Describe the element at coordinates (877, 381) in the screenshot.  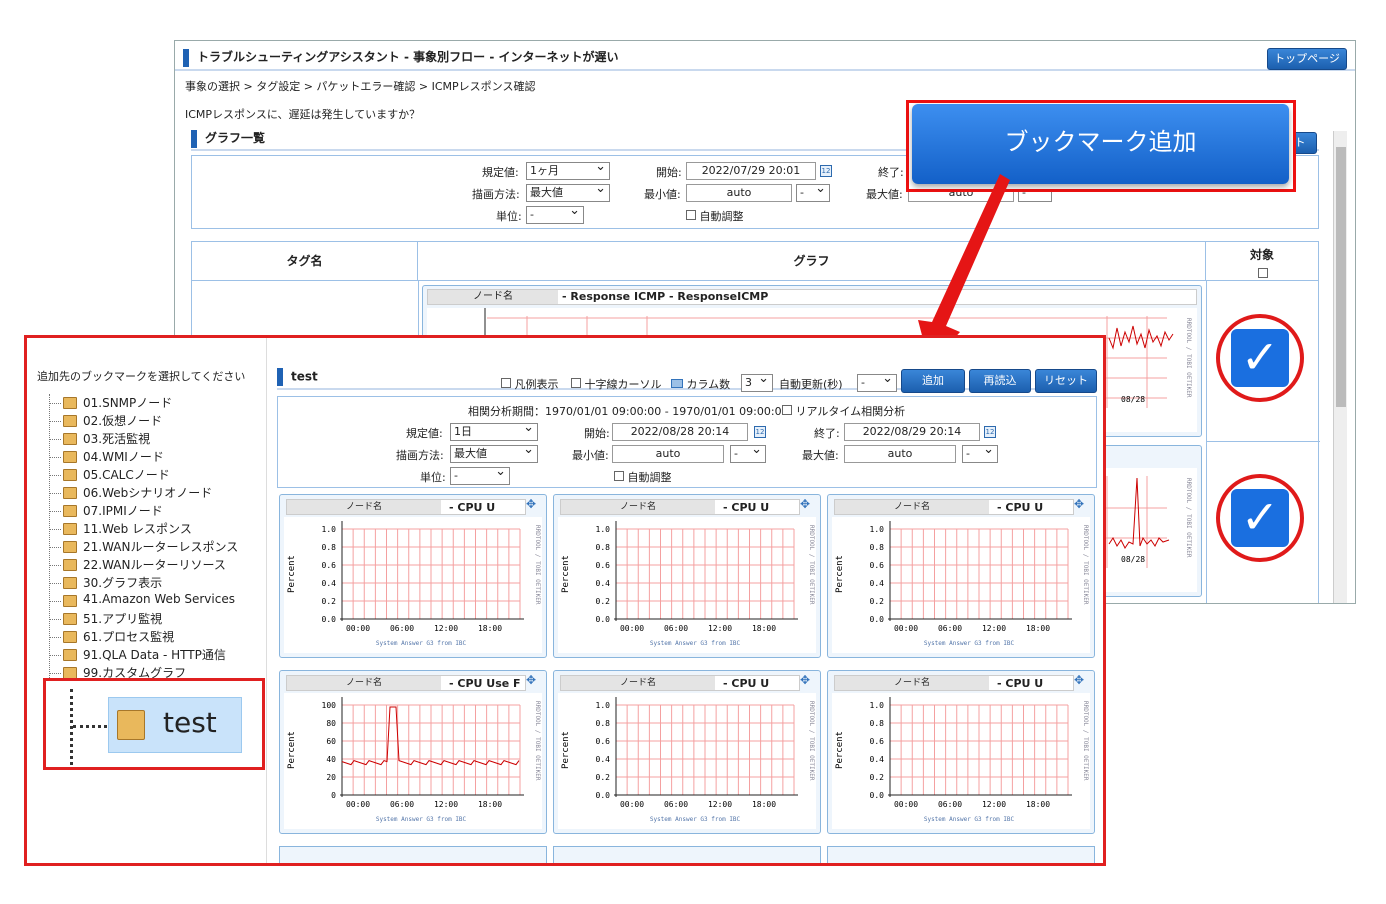
I see `refresh-select: -` at that location.